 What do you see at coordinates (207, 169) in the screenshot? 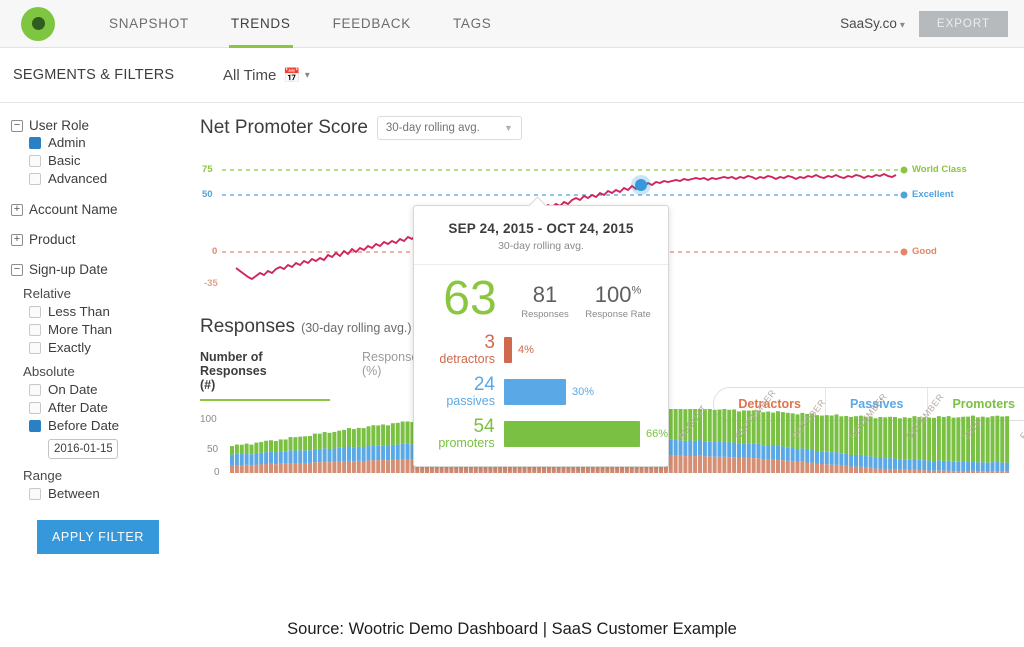
I see `nps-axis-tick-75: 75` at bounding box center [207, 169].